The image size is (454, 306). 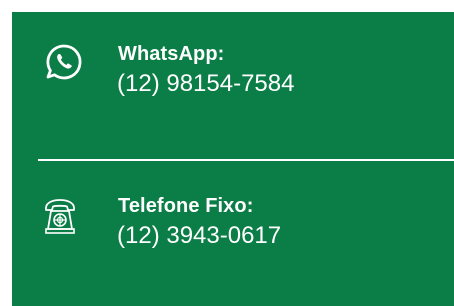 What do you see at coordinates (246, 160) in the screenshot?
I see `divider` at bounding box center [246, 160].